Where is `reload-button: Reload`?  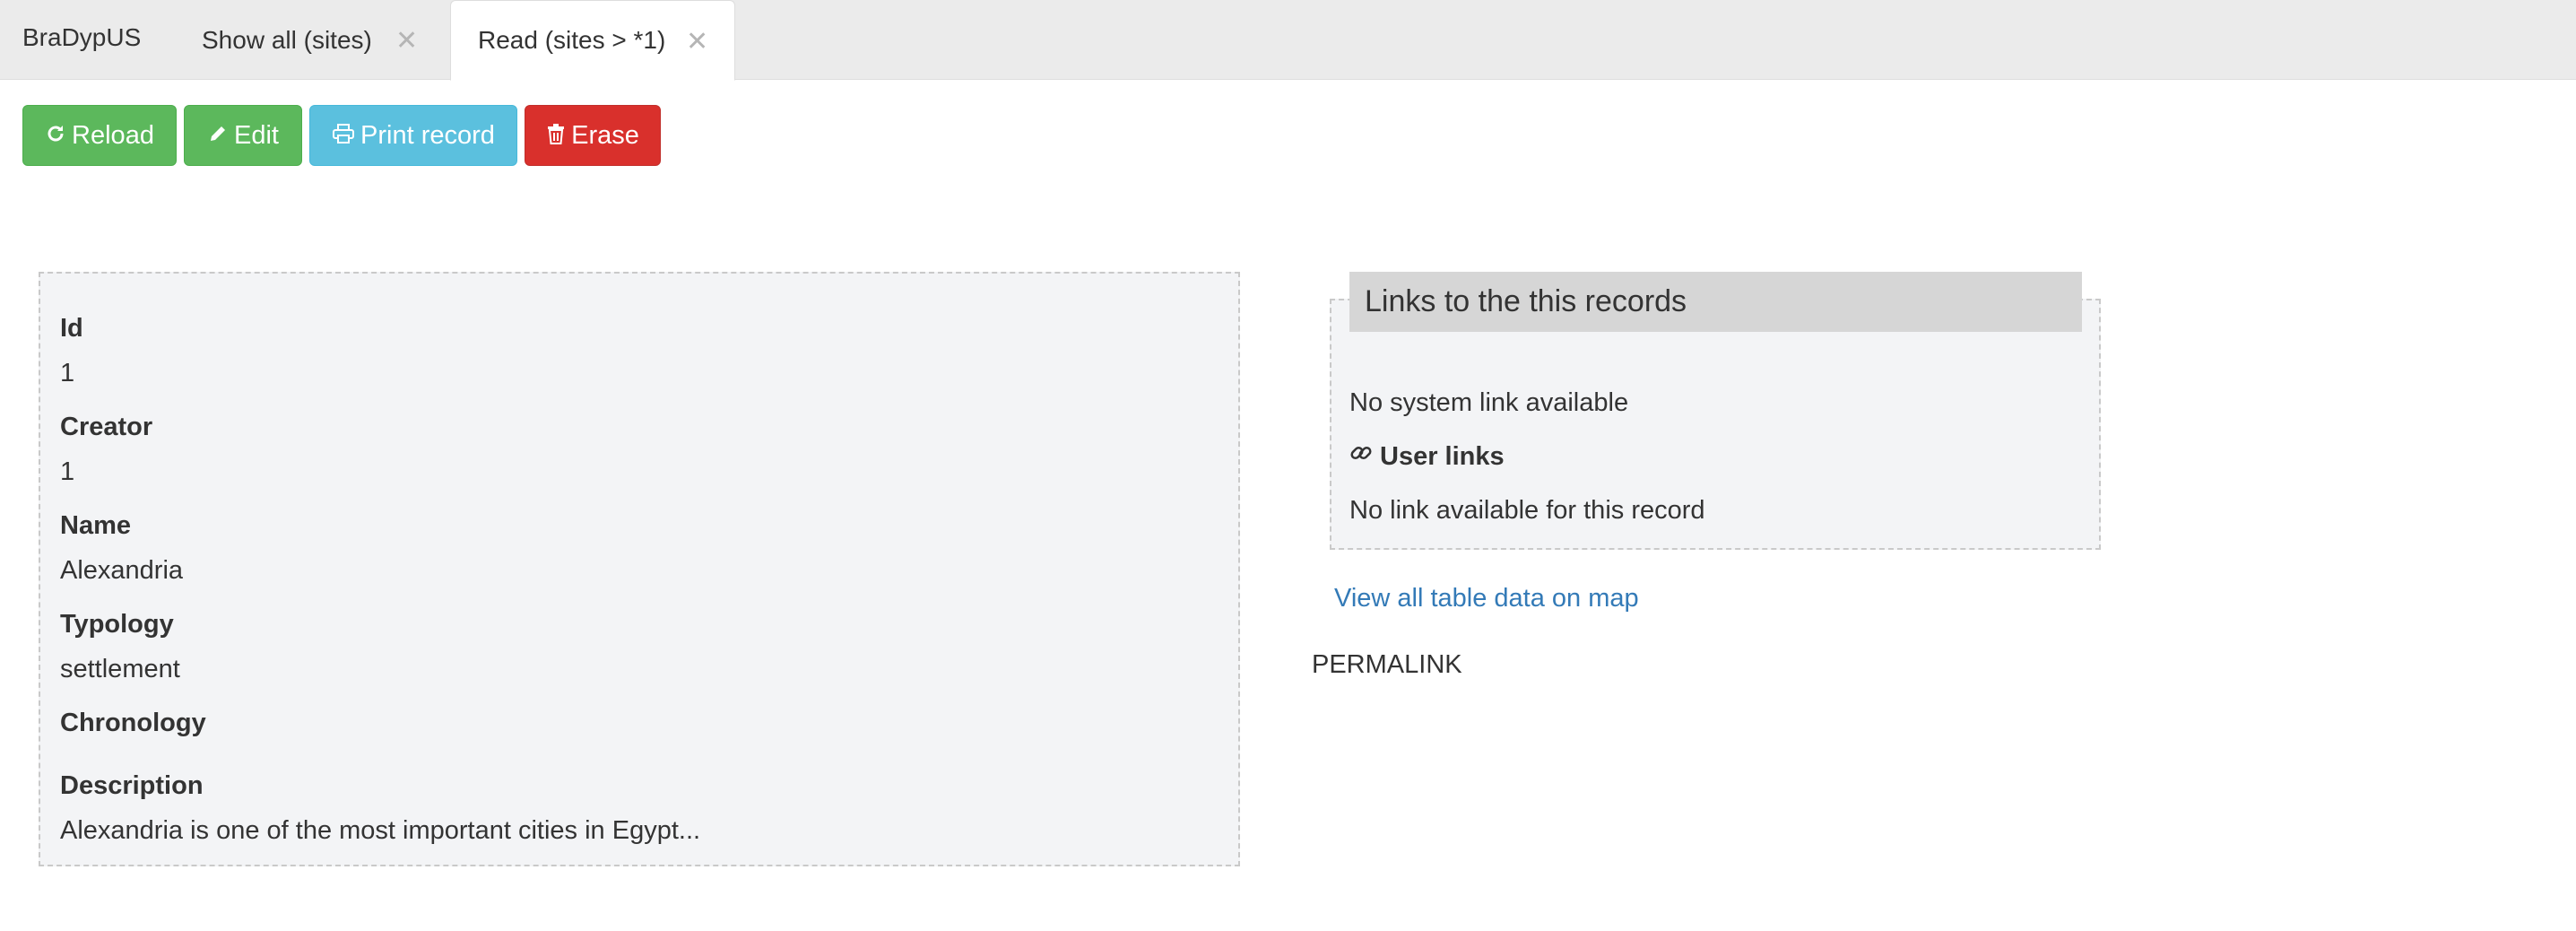 reload-button: Reload is located at coordinates (99, 135).